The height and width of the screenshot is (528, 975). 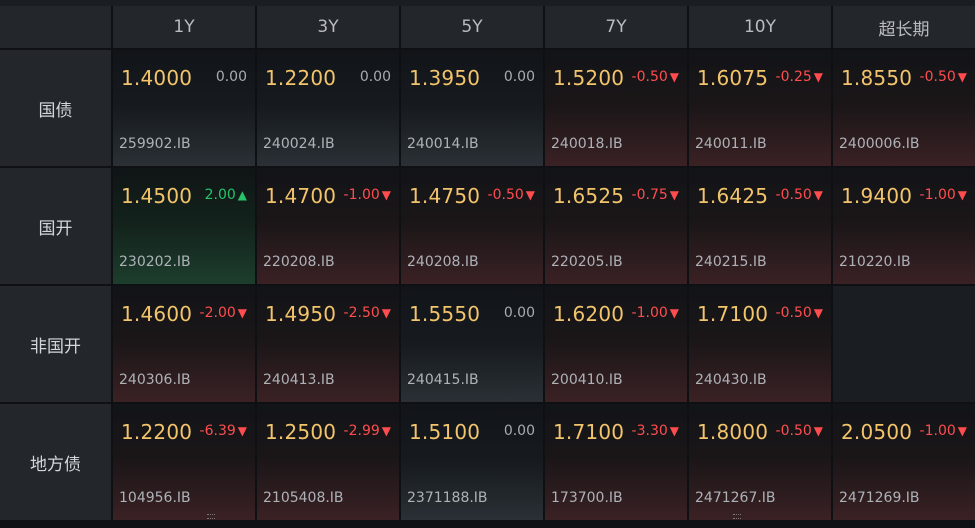 I want to click on yield-value: 1.4950, so click(x=301, y=314).